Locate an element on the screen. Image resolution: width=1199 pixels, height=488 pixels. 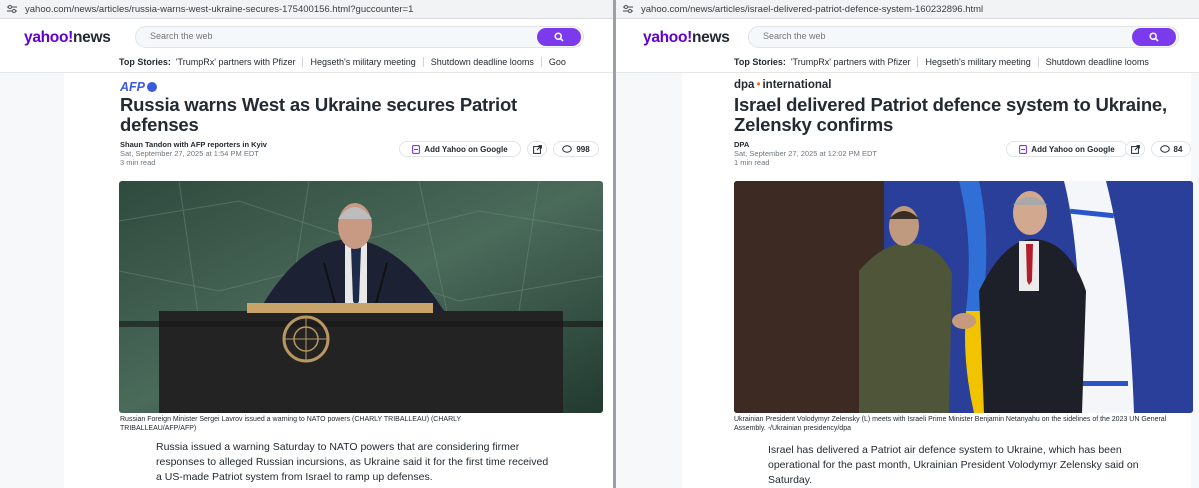
comments-button: 998 is located at coordinates (576, 149).